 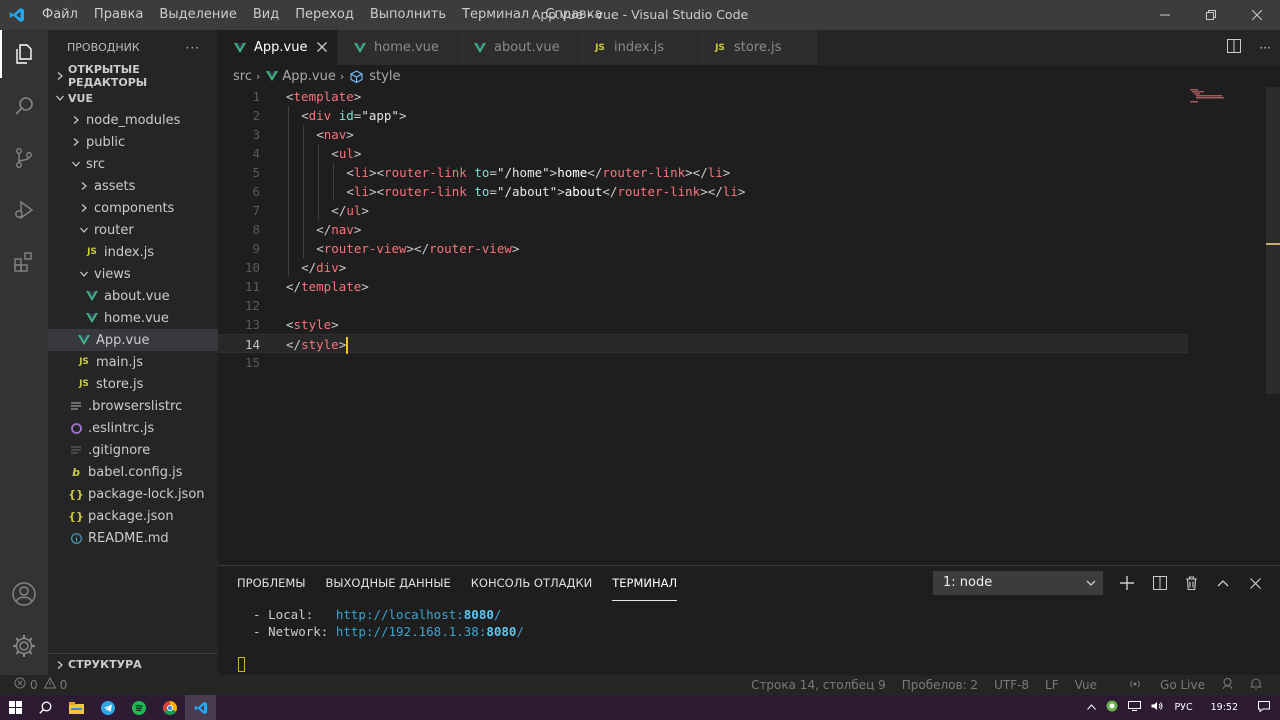 I want to click on tree-file: {} package-lock.json, so click(x=133, y=494).